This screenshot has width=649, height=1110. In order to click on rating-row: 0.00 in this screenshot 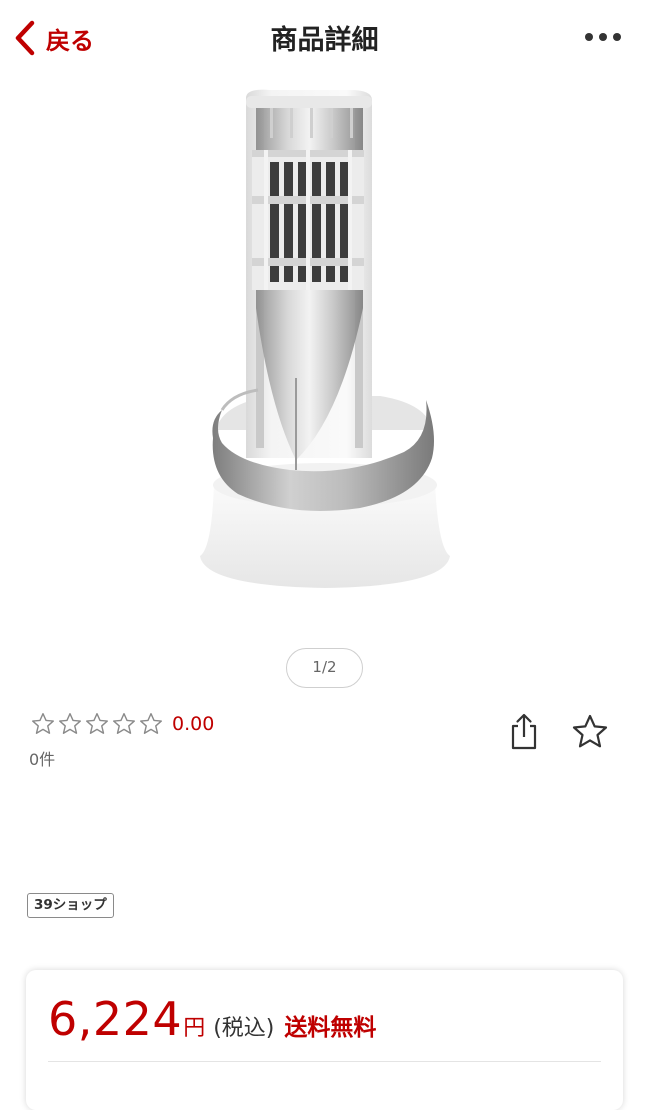, I will do `click(122, 724)`.